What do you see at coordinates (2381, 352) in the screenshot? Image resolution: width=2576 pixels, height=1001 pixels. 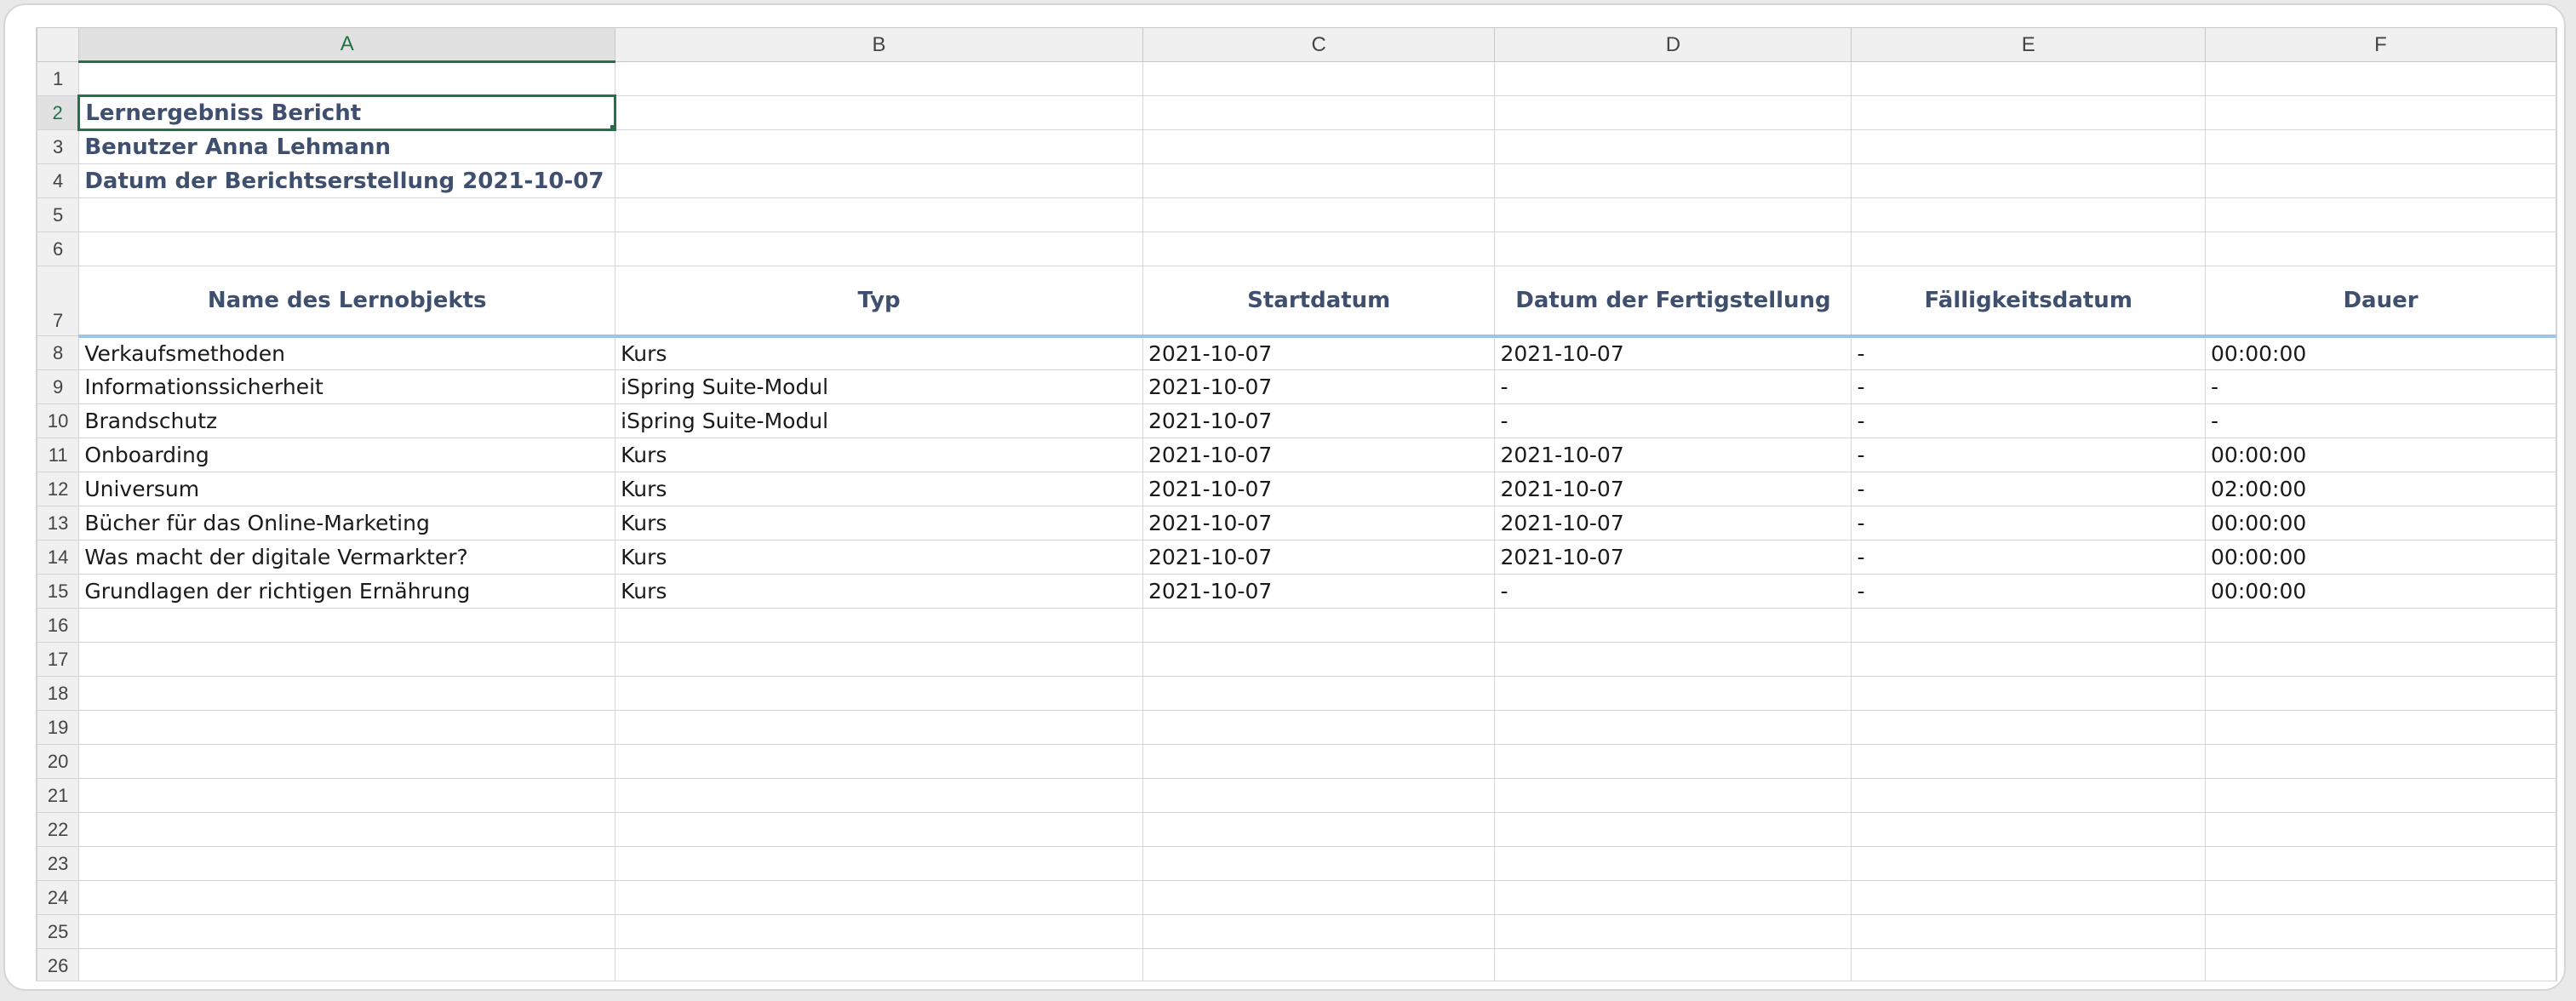 I see `cell-f8: 00:00:00` at bounding box center [2381, 352].